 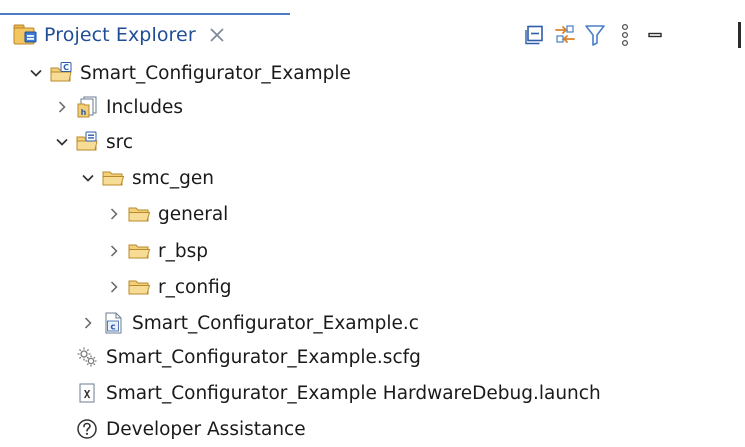 What do you see at coordinates (217, 35) in the screenshot?
I see `close-icon` at bounding box center [217, 35].